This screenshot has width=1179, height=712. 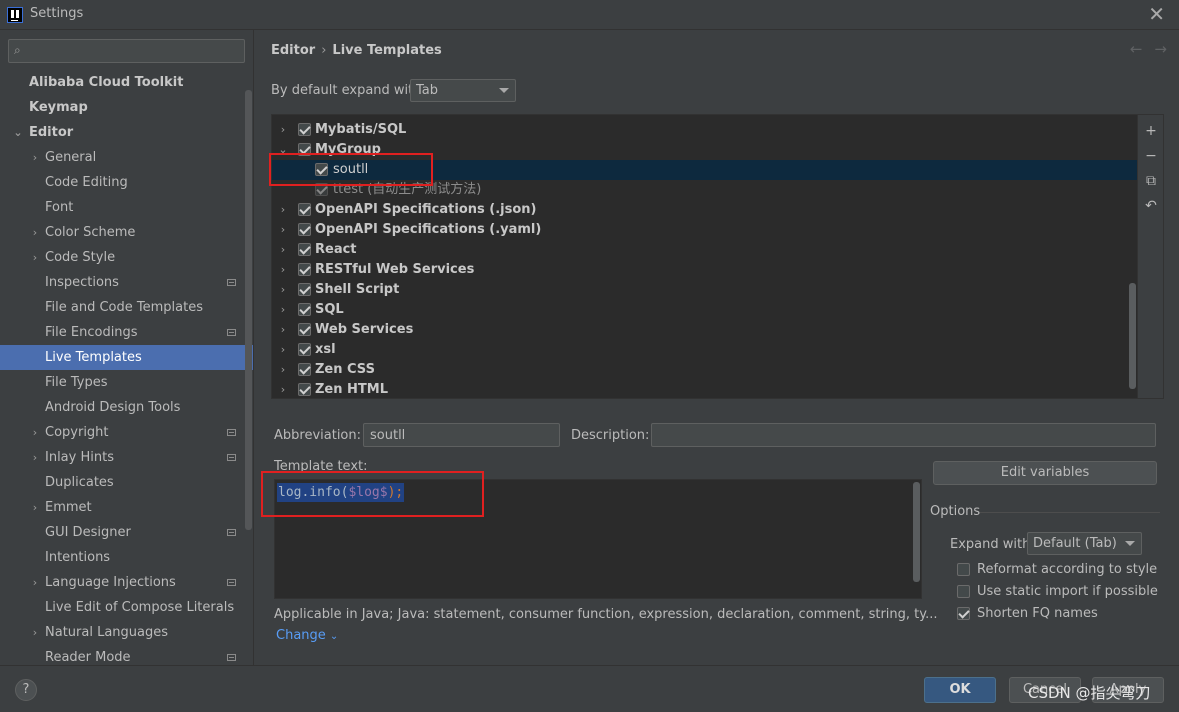 What do you see at coordinates (705, 389) in the screenshot?
I see `template-group-zen-html: › Zen HTML` at bounding box center [705, 389].